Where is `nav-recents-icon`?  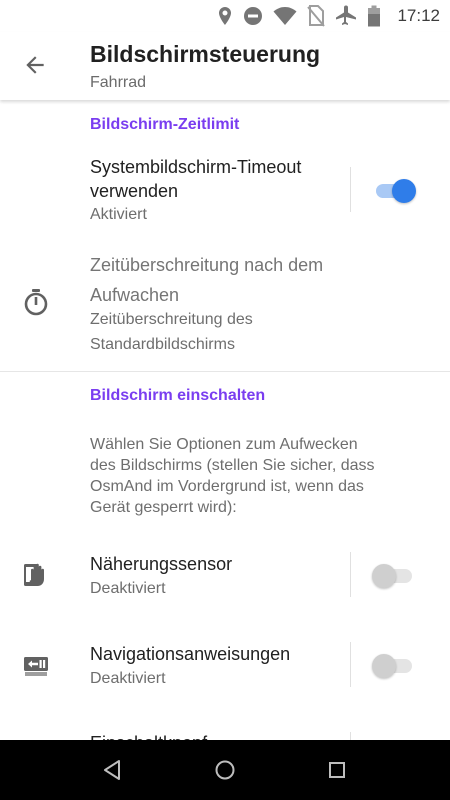 nav-recents-icon is located at coordinates (337, 770).